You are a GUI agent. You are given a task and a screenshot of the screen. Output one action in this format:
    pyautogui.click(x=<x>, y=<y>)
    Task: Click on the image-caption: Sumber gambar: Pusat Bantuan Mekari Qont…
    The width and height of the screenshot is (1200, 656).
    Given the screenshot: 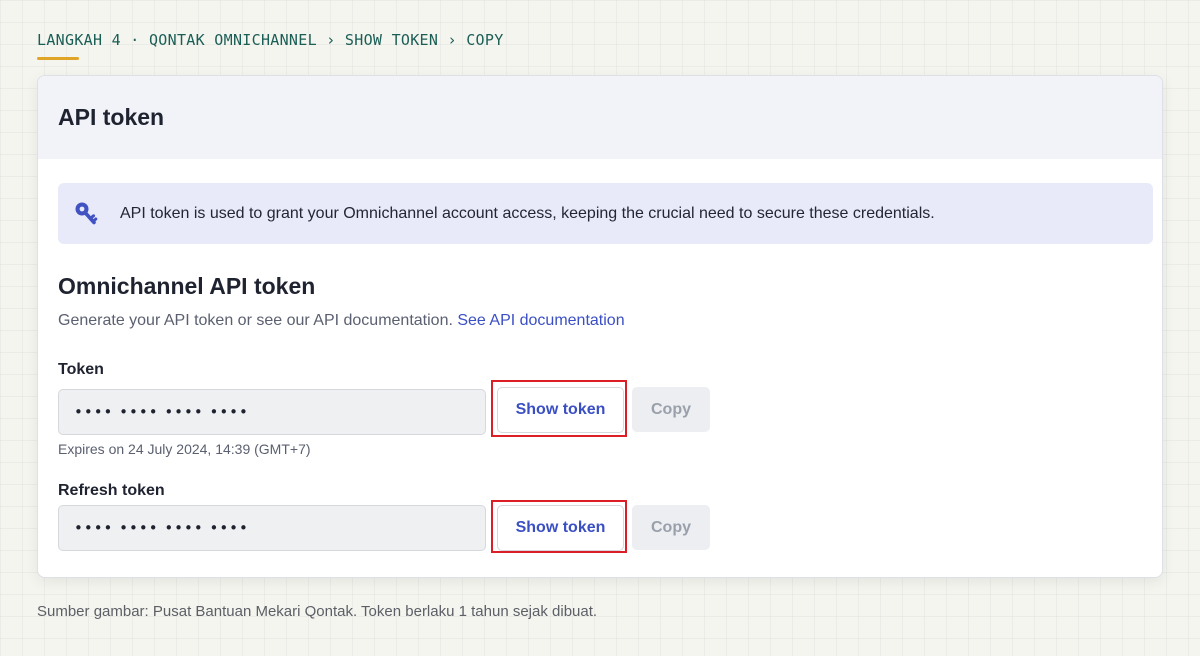 What is the action you would take?
    pyautogui.click(x=317, y=611)
    